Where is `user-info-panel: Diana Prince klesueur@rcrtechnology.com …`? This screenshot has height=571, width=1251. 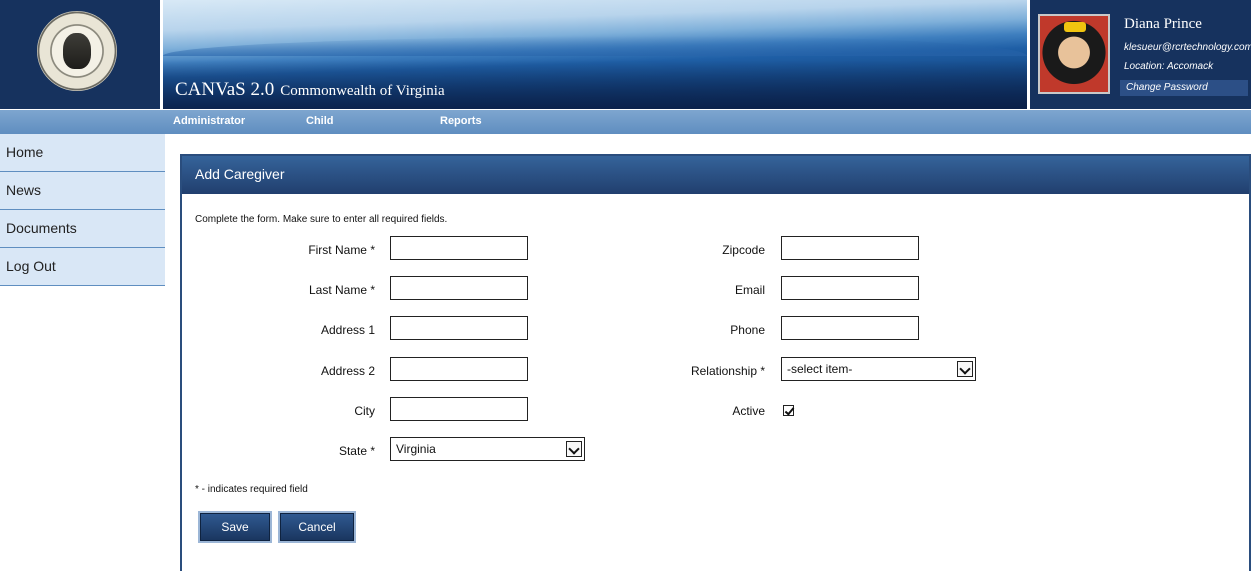
user-info-panel: Diana Prince klesueur@rcrtechnology.com … is located at coordinates (1140, 54).